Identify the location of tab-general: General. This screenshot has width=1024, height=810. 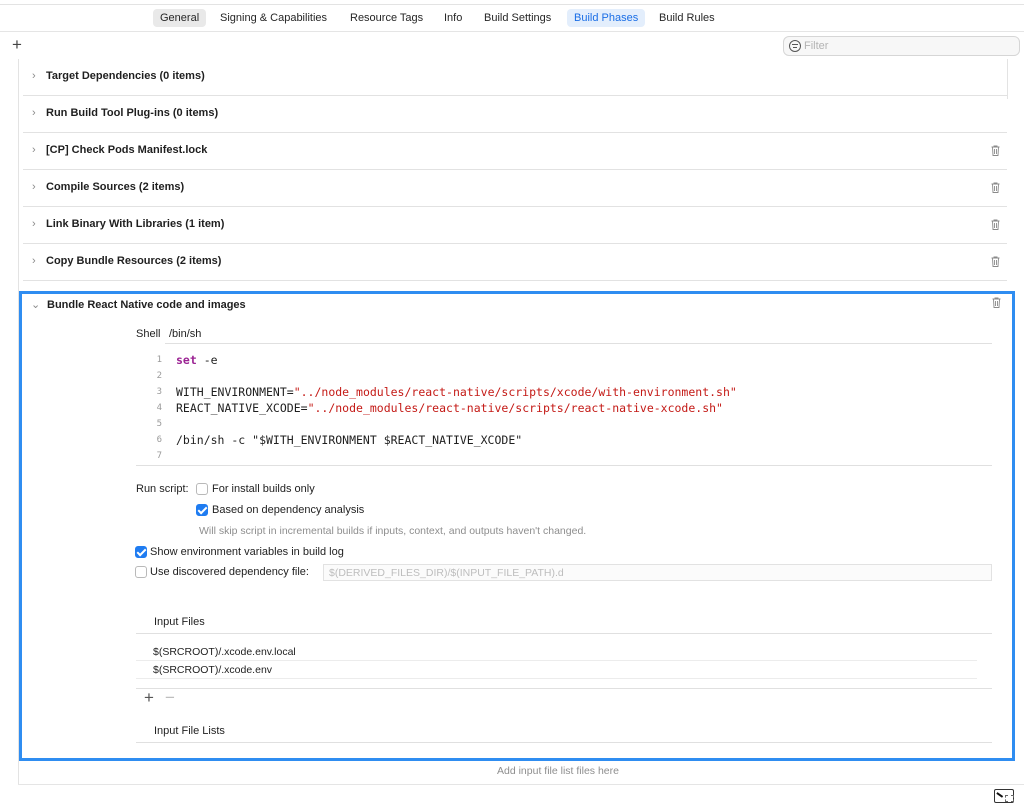
(180, 18).